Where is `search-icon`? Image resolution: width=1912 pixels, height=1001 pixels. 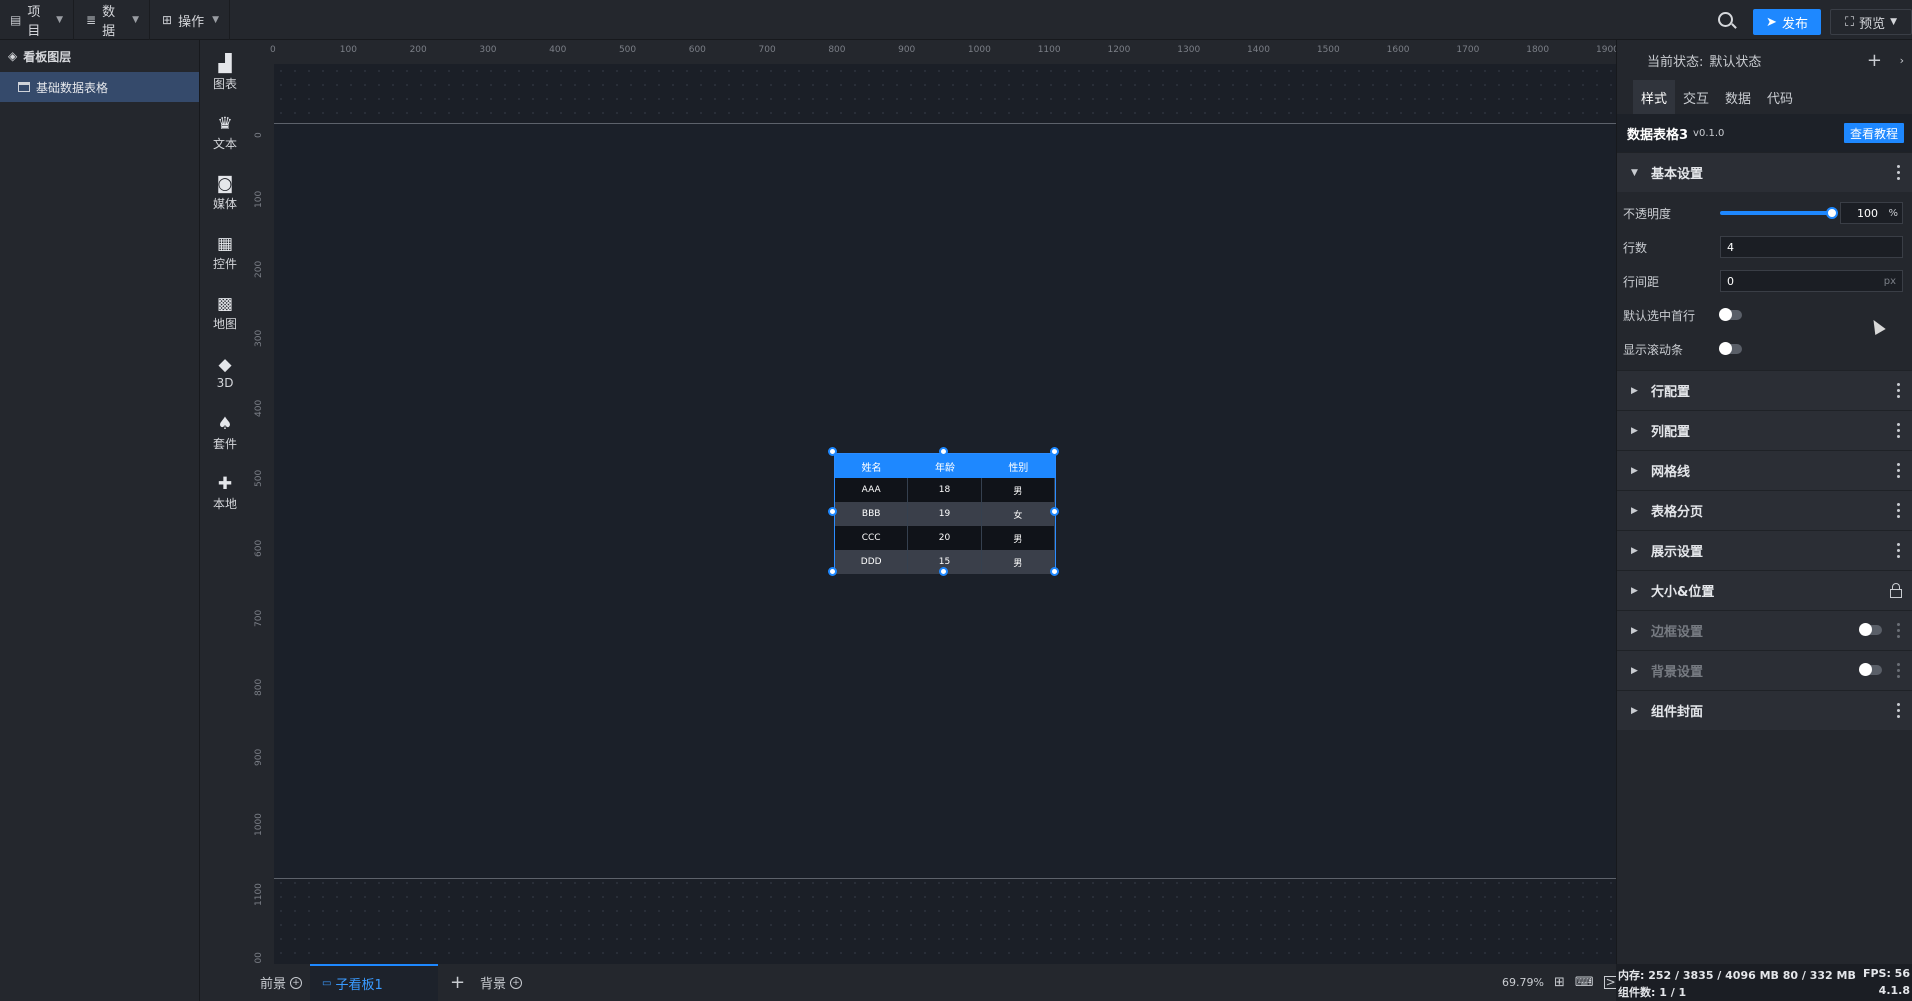
search-icon is located at coordinates (1725, 19).